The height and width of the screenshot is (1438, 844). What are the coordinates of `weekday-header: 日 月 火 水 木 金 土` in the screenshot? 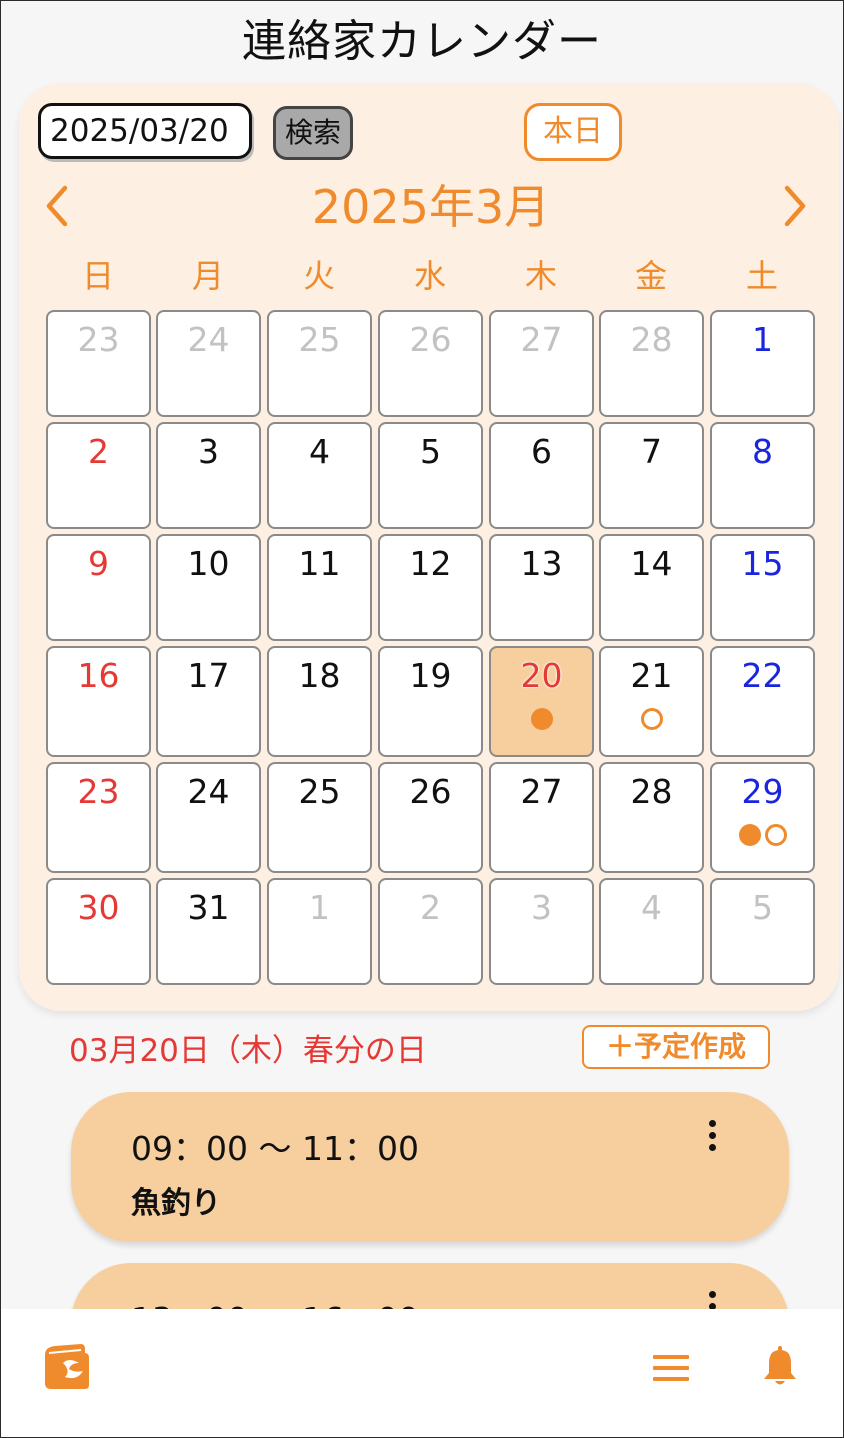 It's located at (431, 276).